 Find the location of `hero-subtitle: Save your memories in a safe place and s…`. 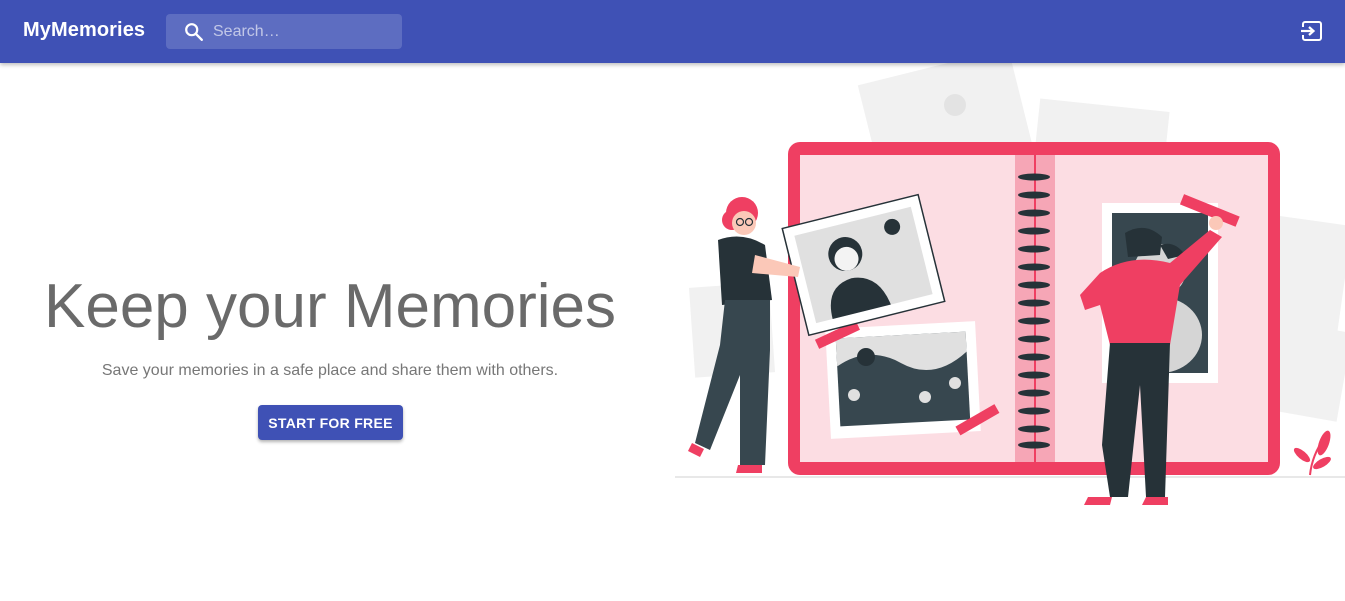

hero-subtitle: Save your memories in a safe place and s… is located at coordinates (330, 370).